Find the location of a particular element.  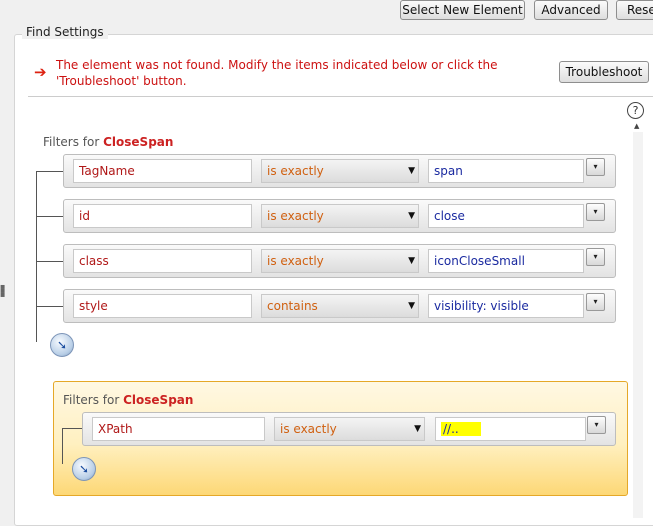

find-settings-legend: Find Settings is located at coordinates (65, 32).